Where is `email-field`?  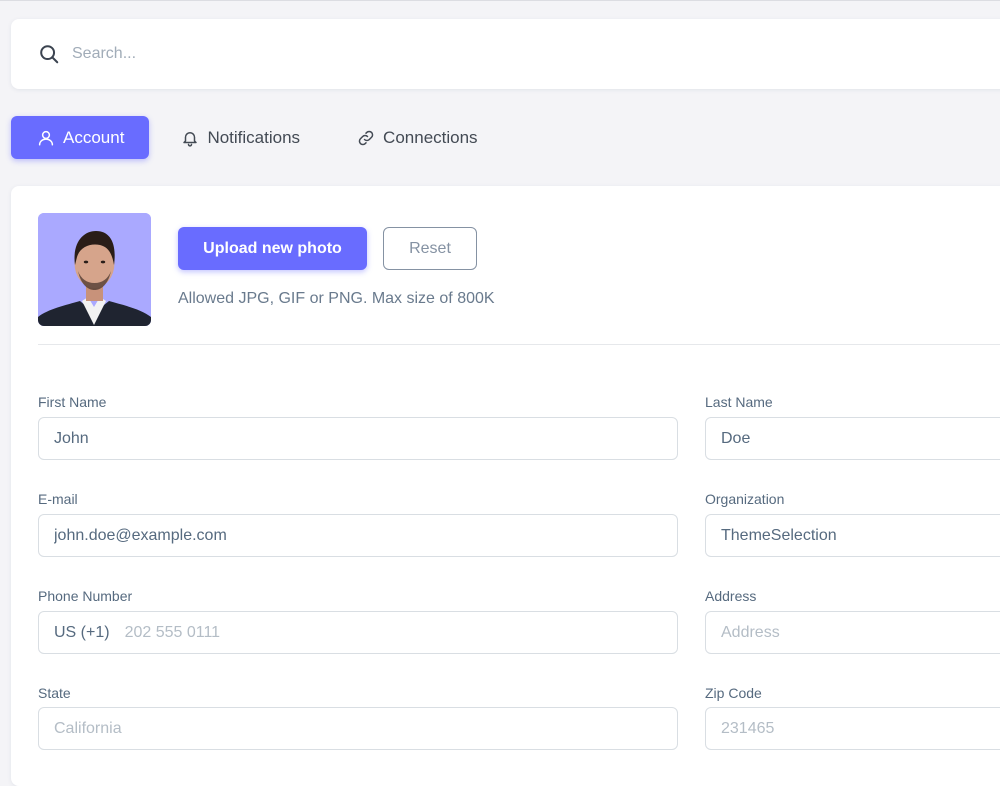 email-field is located at coordinates (358, 535).